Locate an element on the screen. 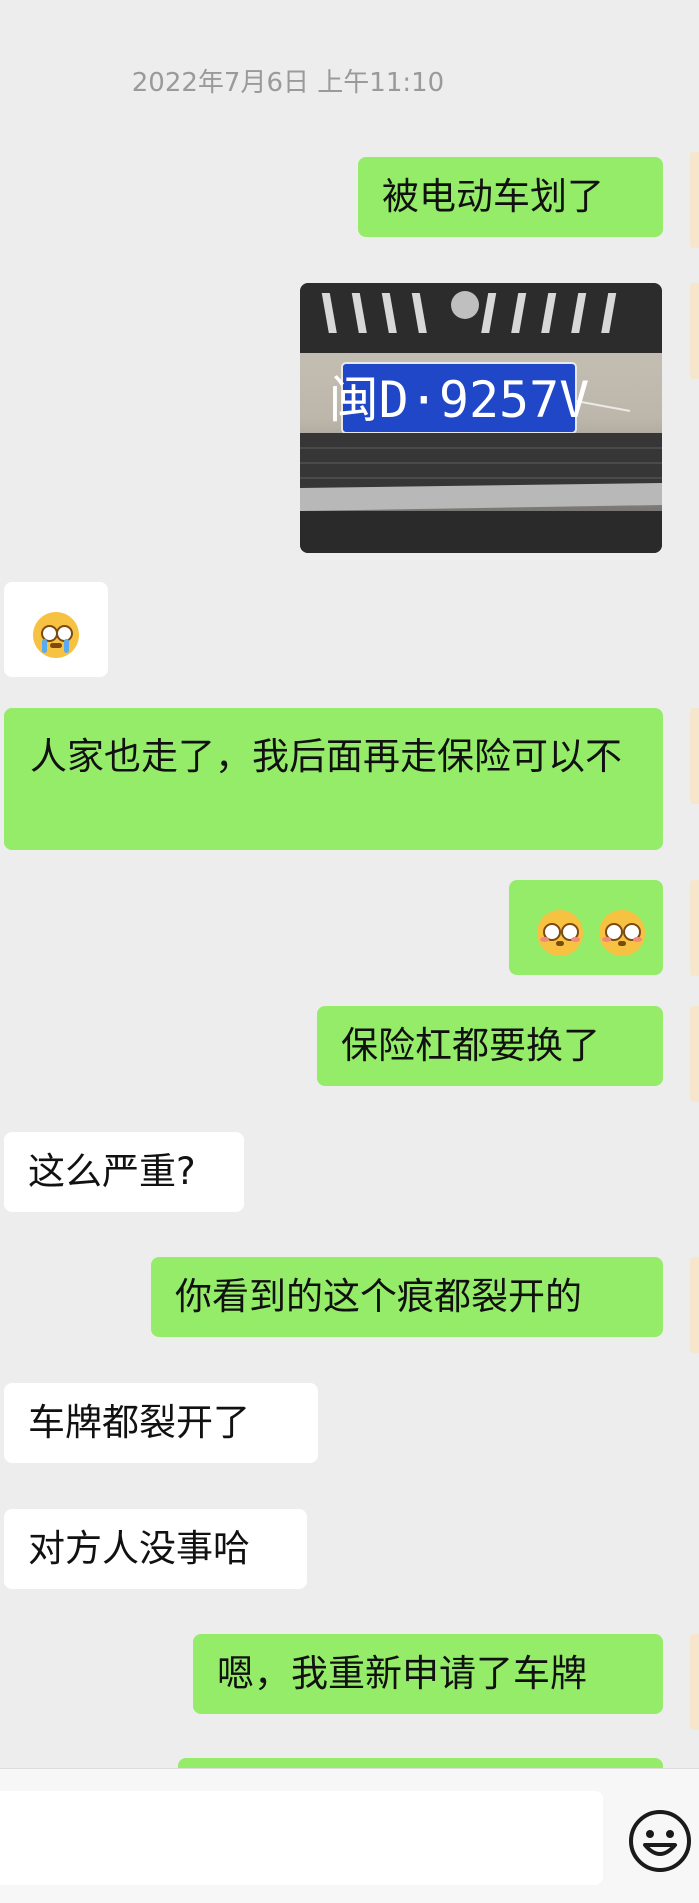  crying-face-icon is located at coordinates (56, 634).